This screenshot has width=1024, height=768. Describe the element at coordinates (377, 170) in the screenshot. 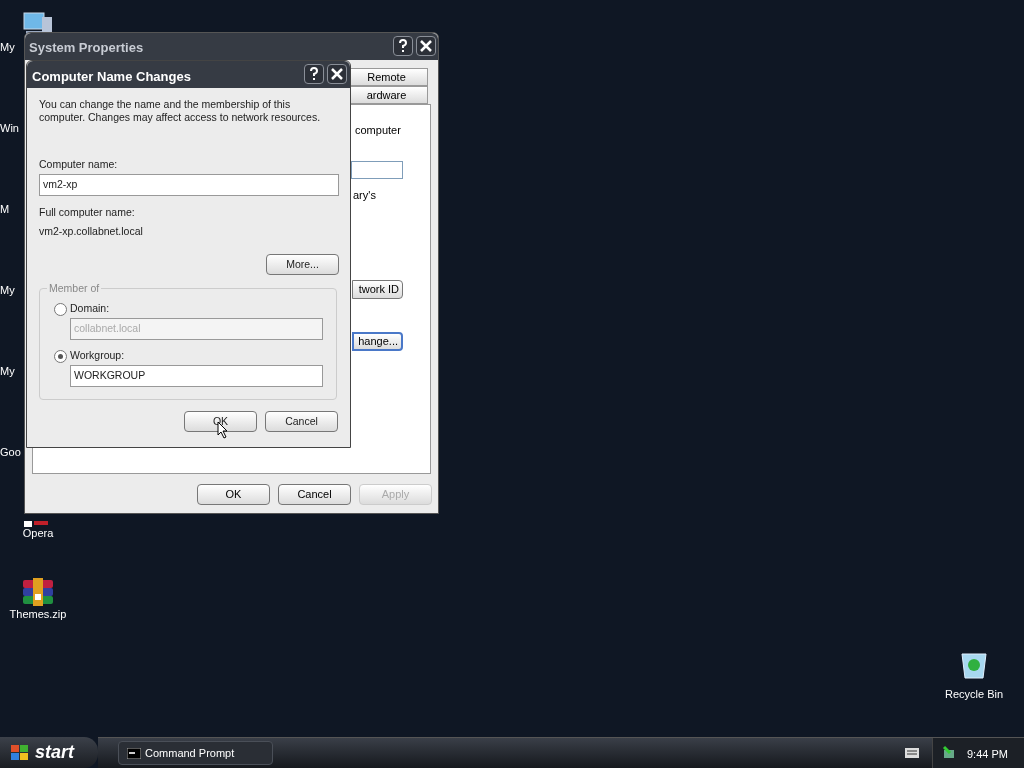

I see `text-field` at that location.